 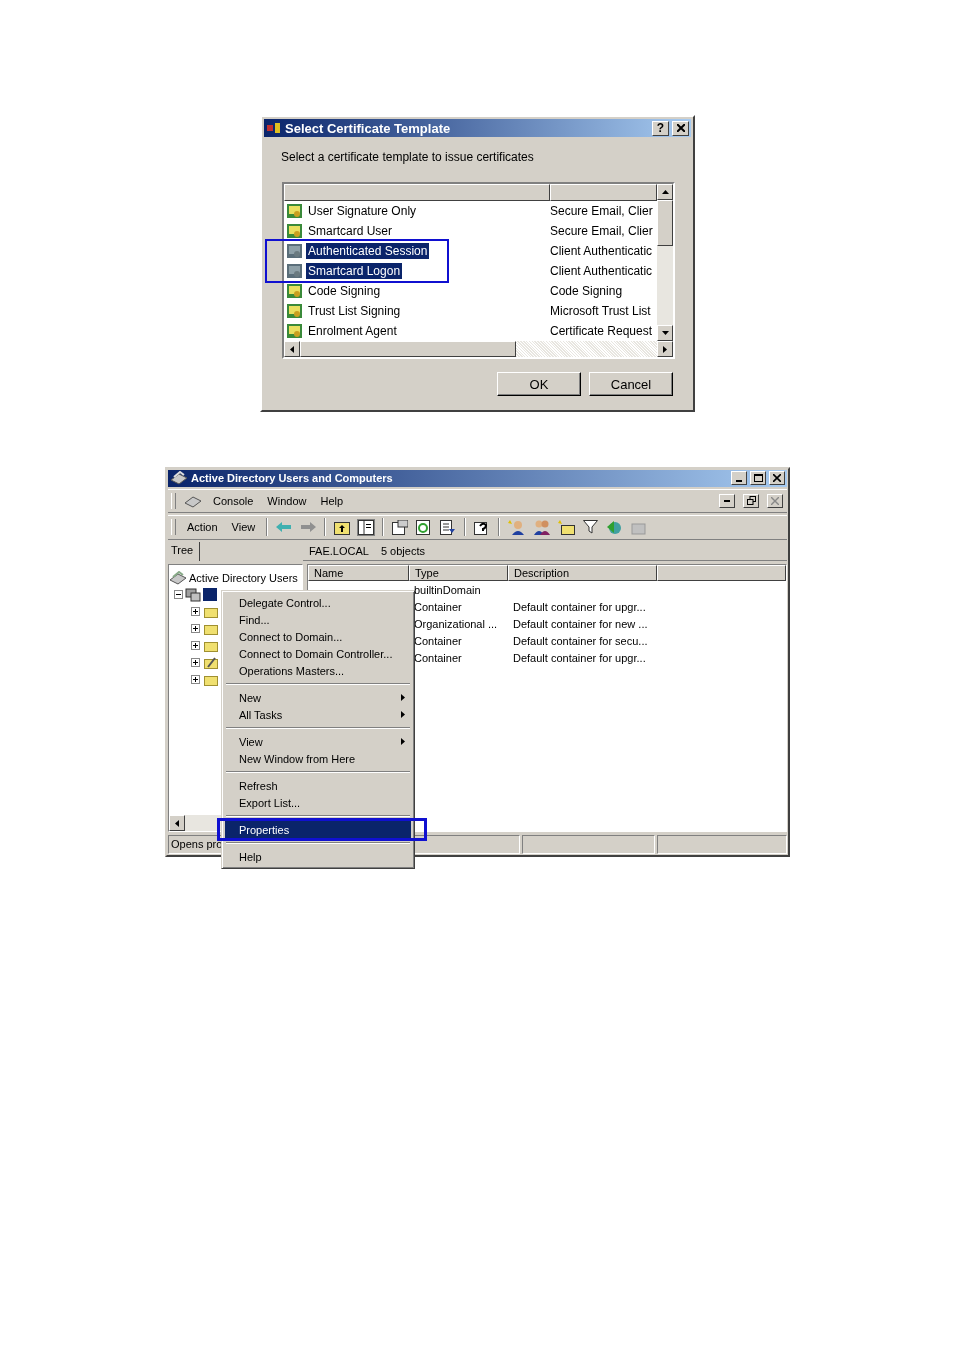 I want to click on menu-item: Properties, so click(x=318, y=829).